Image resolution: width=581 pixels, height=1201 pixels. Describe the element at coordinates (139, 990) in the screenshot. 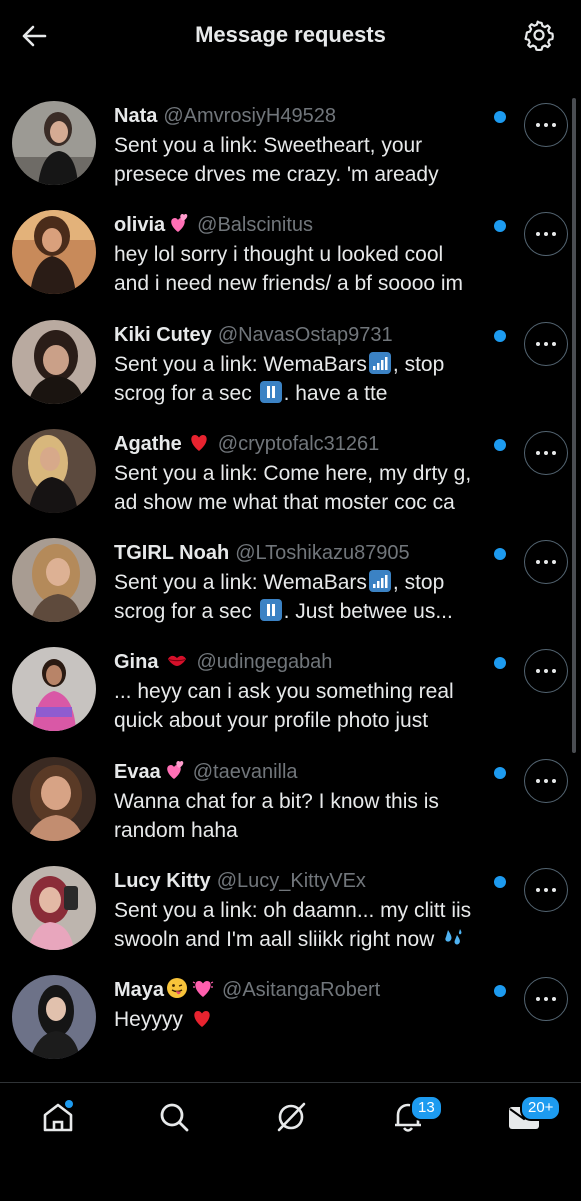

I see `sender-name: Maya` at that location.